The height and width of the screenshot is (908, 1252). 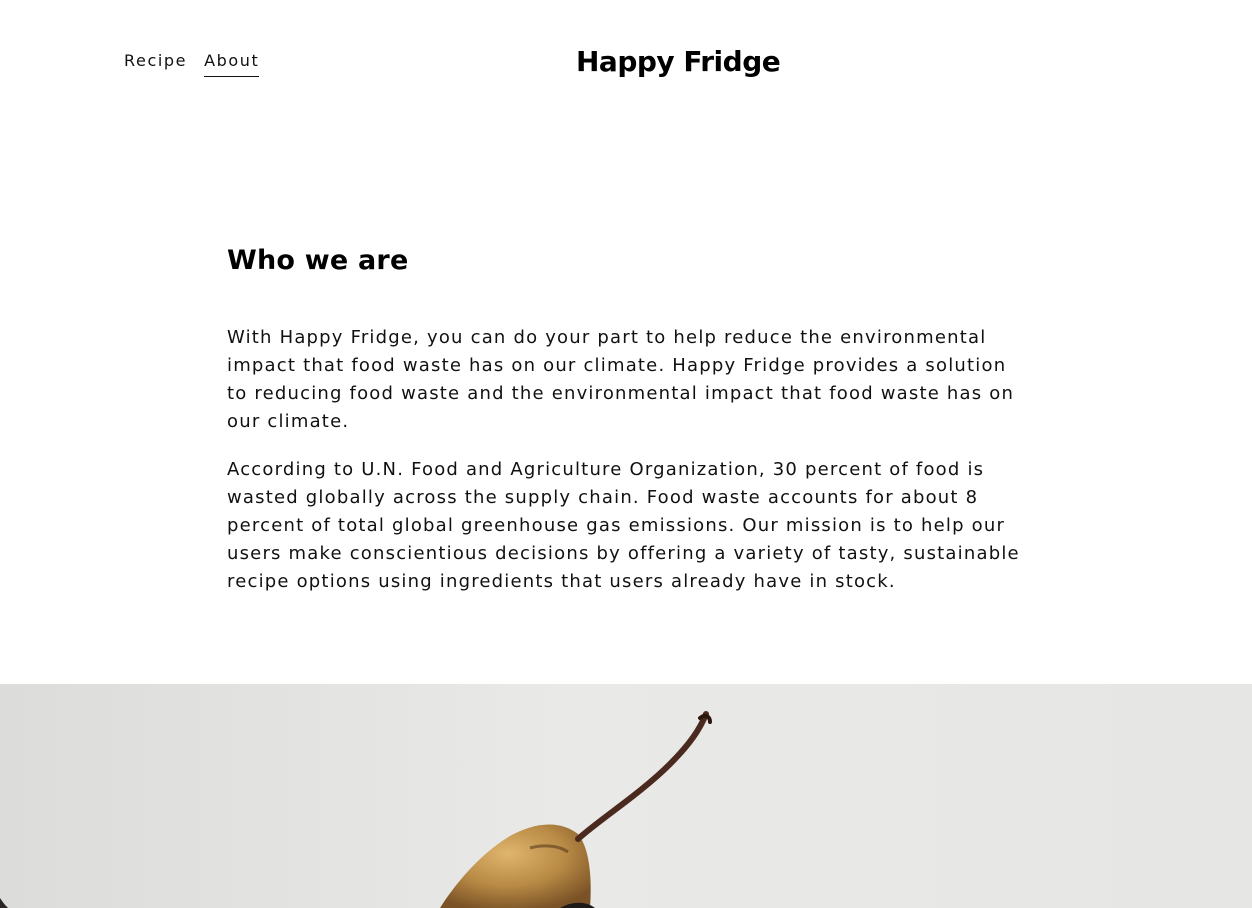 I want to click on section-heading: Who we are, so click(x=318, y=260).